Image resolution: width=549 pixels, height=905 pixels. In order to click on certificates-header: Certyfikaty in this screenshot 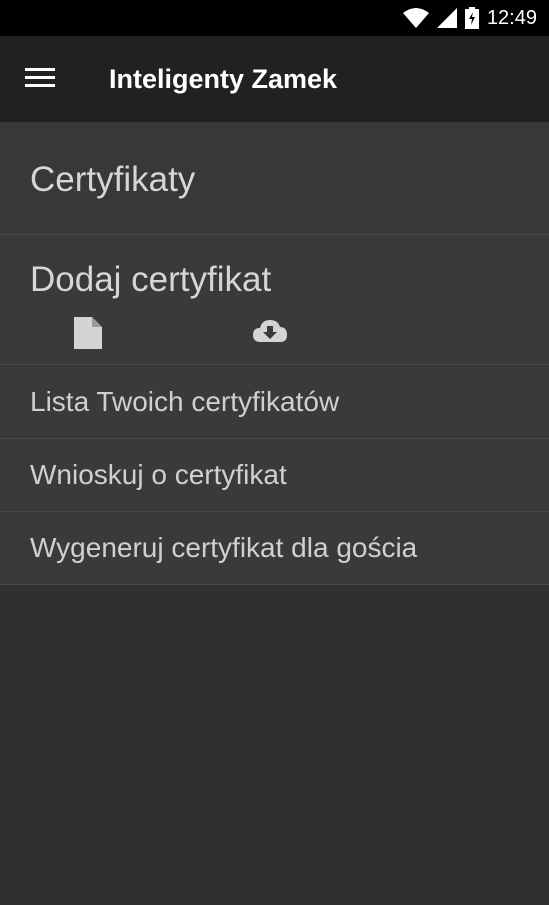, I will do `click(274, 178)`.